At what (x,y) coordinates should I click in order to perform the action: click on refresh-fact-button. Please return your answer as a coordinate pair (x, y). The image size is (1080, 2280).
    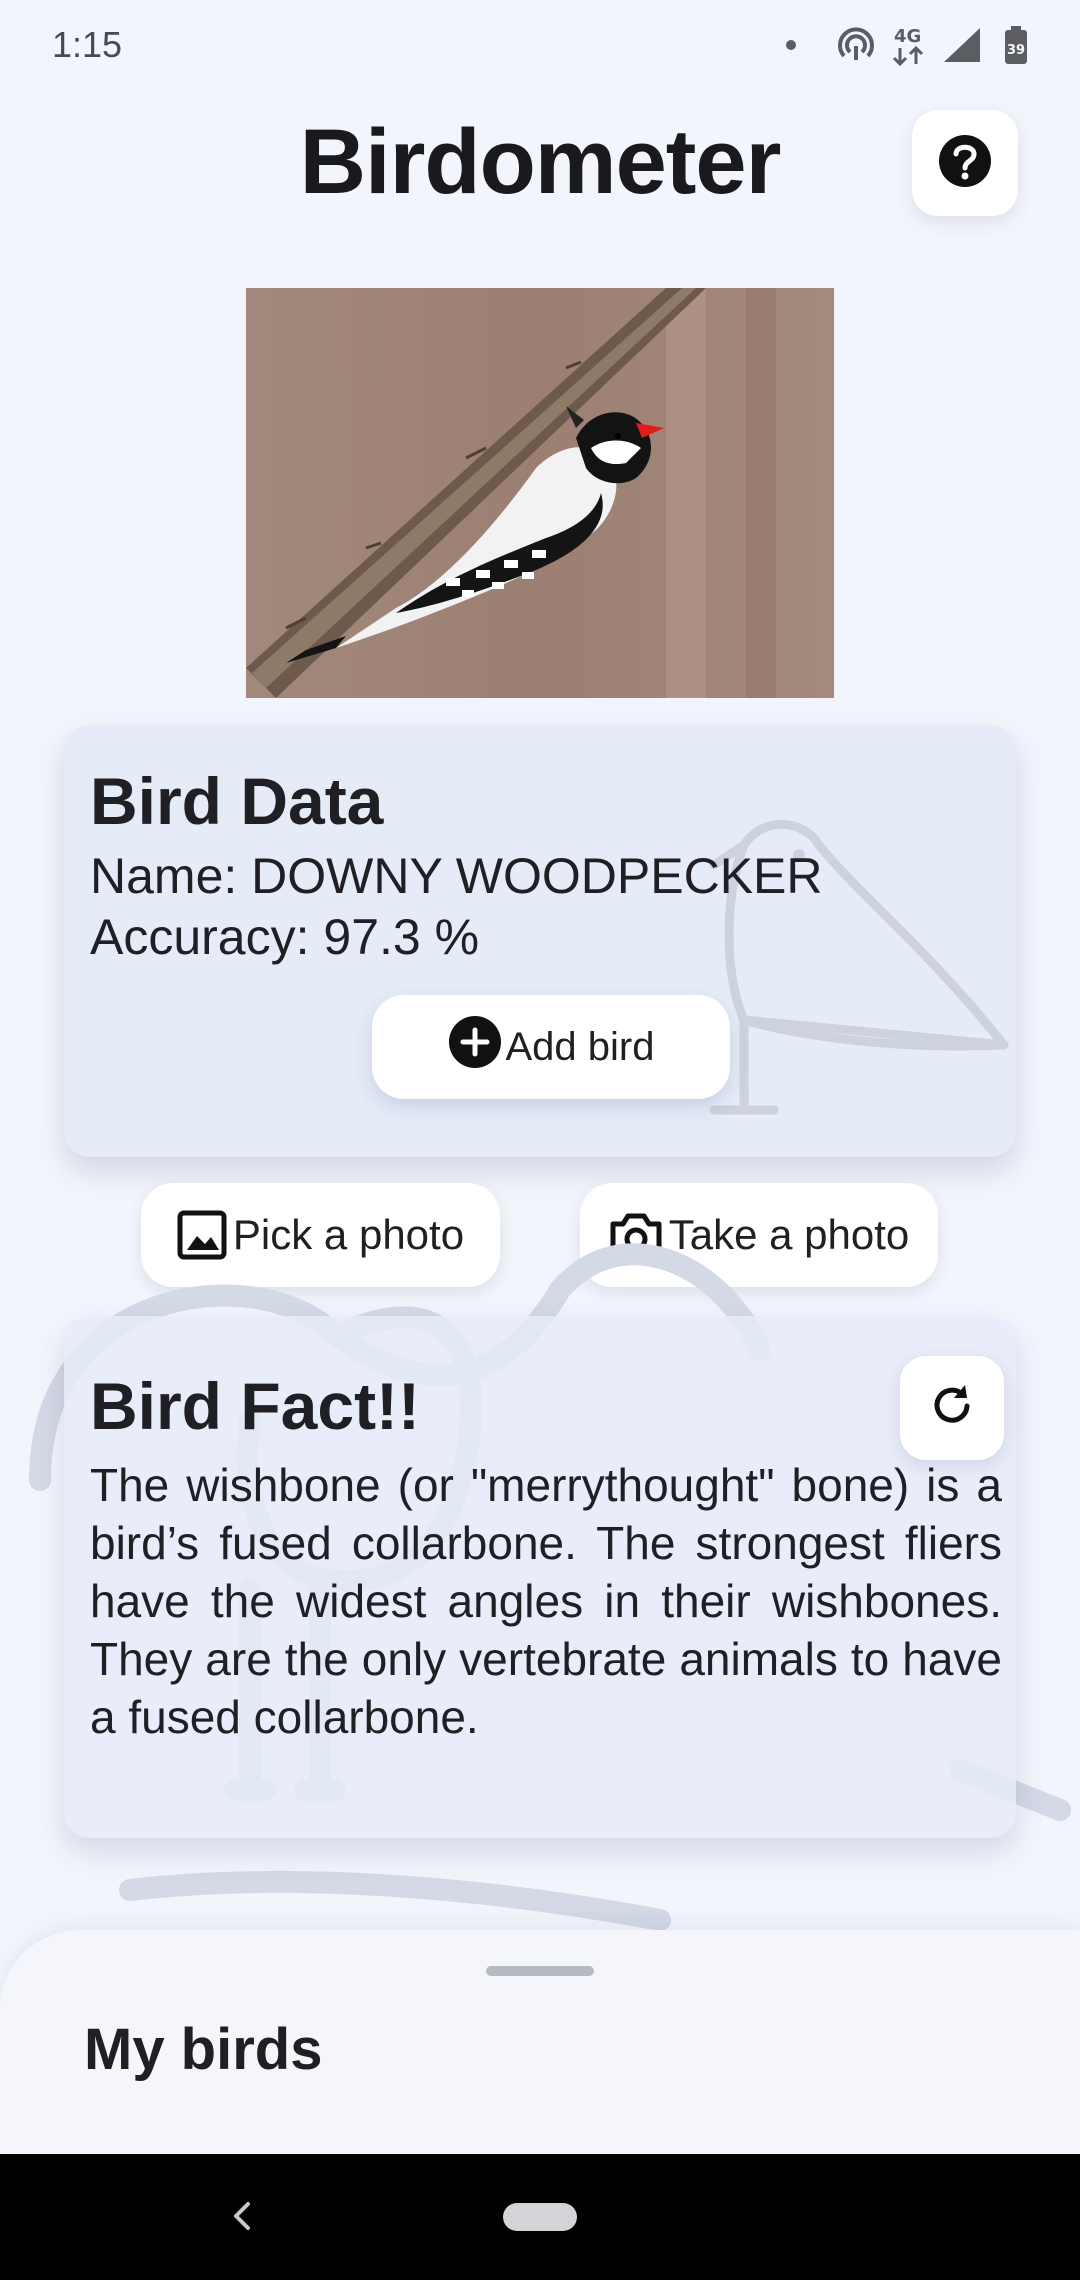
    Looking at the image, I should click on (952, 1408).